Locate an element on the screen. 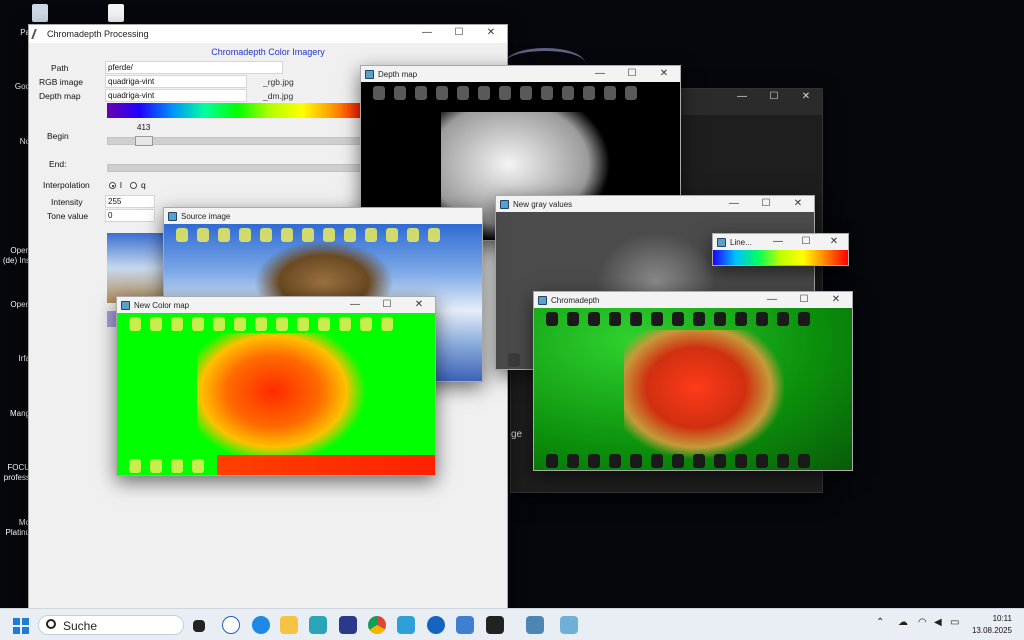 Image resolution: width=1024 pixels, height=640 pixels. help-icon is located at coordinates (261, 625).